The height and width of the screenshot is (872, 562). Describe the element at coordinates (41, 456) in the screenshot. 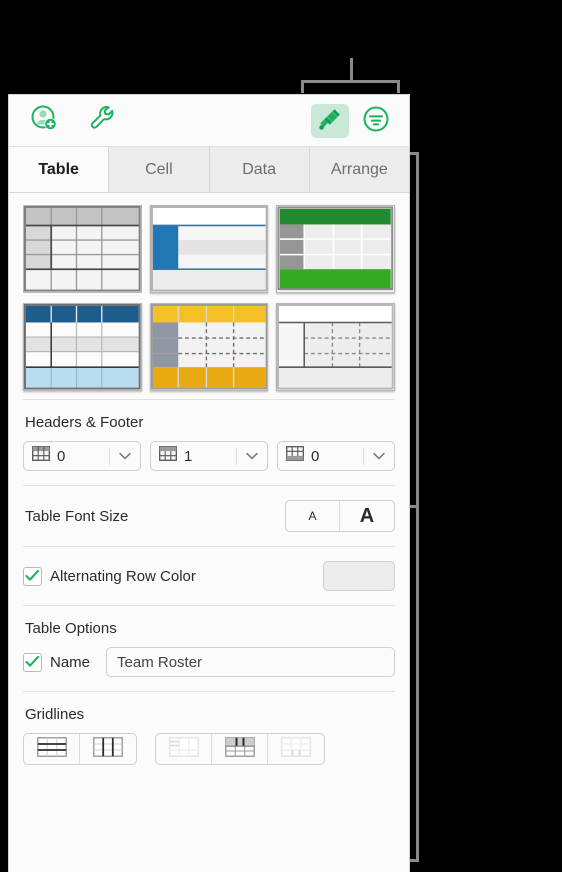

I see `header-columns-icon` at that location.